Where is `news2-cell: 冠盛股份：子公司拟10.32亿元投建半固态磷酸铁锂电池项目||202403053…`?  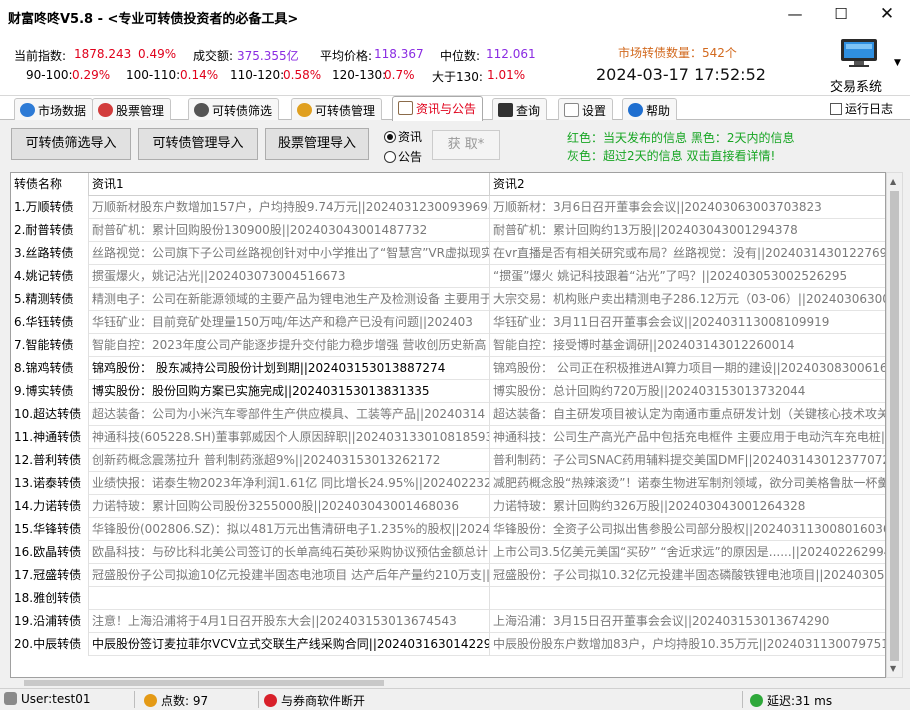 news2-cell: 冠盛股份：子公司拟10.32亿元投建半固态磷酸铁锂电池项目||202403053… is located at coordinates (687, 575).